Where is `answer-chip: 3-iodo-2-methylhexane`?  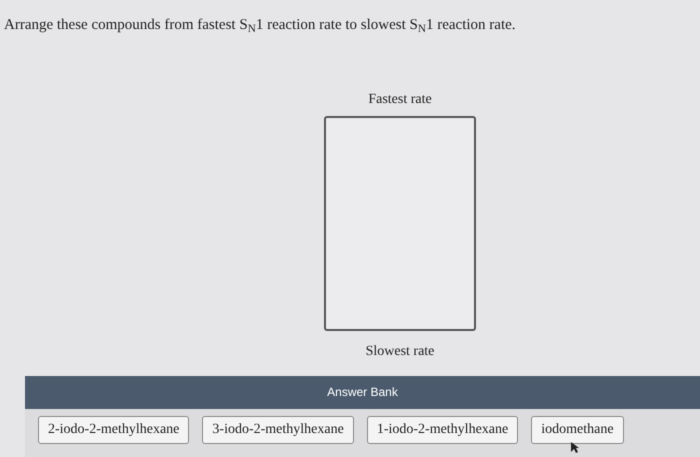
answer-chip: 3-iodo-2-methylhexane is located at coordinates (278, 430).